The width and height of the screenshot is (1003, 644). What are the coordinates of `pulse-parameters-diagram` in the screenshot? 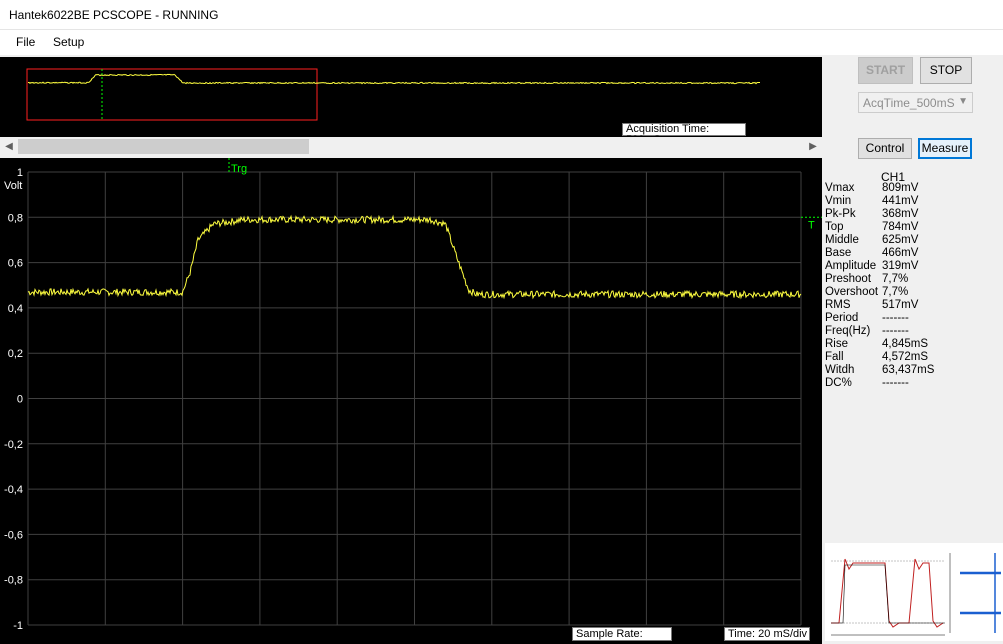 It's located at (914, 592).